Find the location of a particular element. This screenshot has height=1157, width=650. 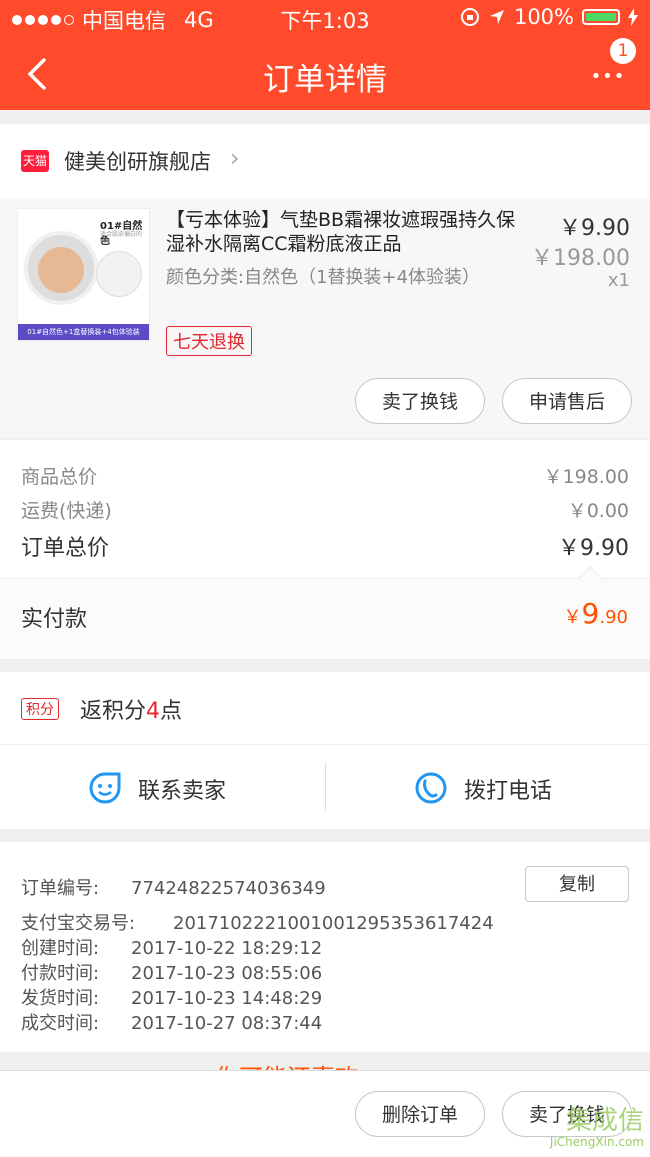

product-title: 【亏本体验】气垫BB霜裸妆遮瑕强持久保湿补水隔离CC霜粉底液正品 is located at coordinates (341, 232).